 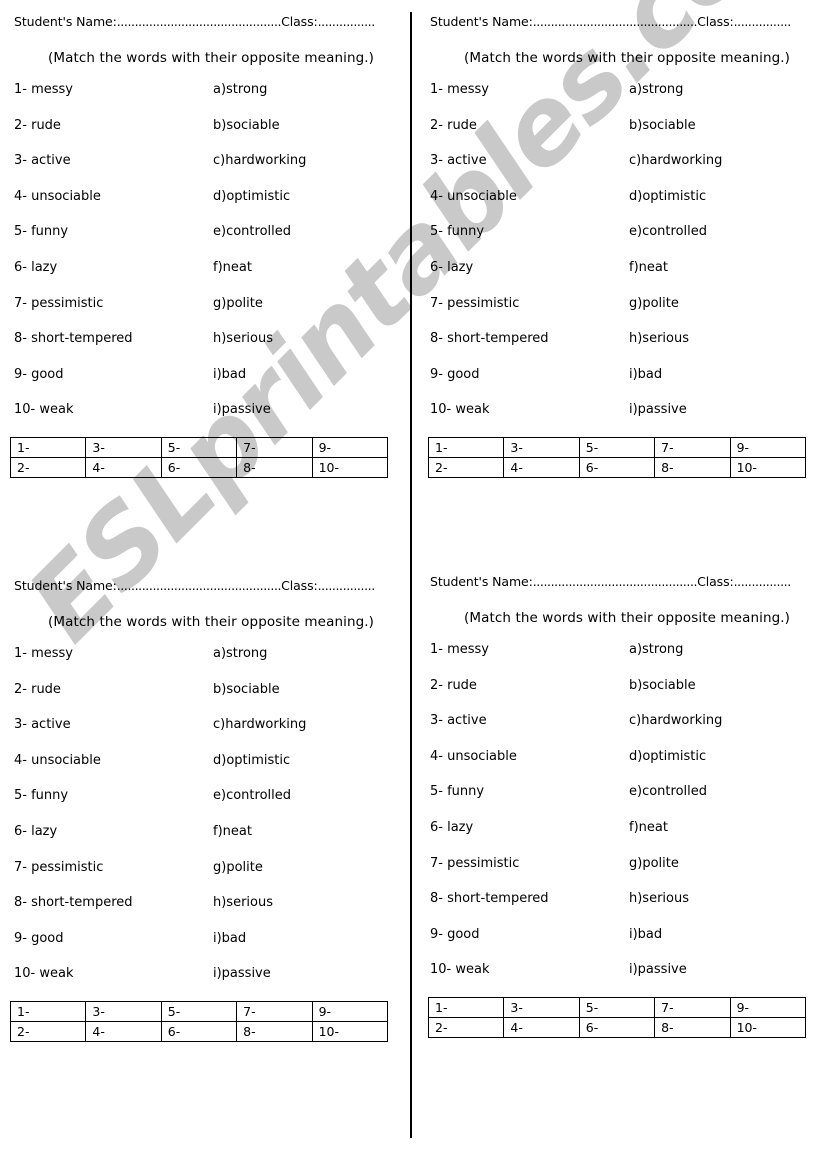 What do you see at coordinates (453, 685) in the screenshot?
I see `word-item: 2- rude` at bounding box center [453, 685].